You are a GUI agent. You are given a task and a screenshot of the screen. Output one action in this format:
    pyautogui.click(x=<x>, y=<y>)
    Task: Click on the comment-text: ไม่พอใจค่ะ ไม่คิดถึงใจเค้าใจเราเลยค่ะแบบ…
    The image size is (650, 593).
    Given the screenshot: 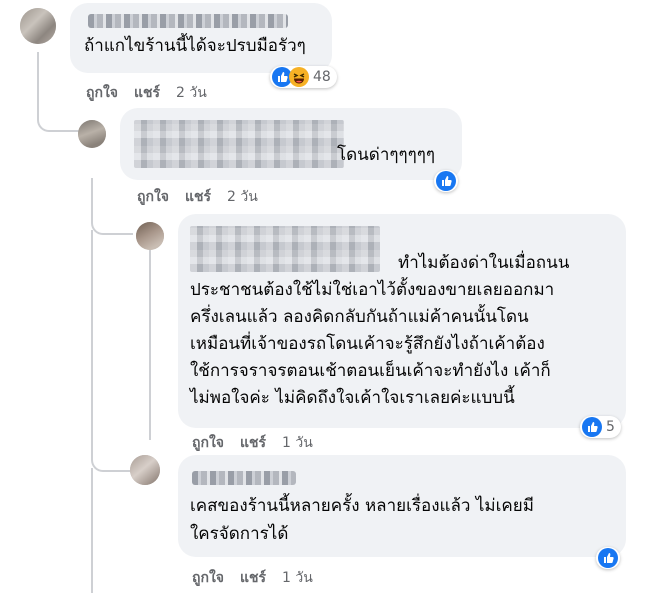 What is the action you would take?
    pyautogui.click(x=352, y=398)
    